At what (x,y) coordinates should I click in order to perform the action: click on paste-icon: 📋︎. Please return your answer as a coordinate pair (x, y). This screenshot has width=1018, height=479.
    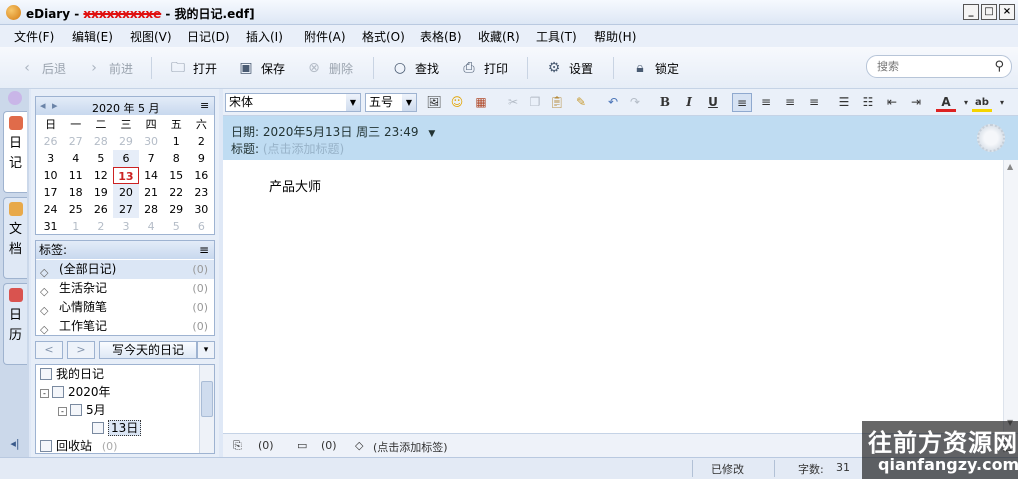
    Looking at the image, I should click on (557, 102).